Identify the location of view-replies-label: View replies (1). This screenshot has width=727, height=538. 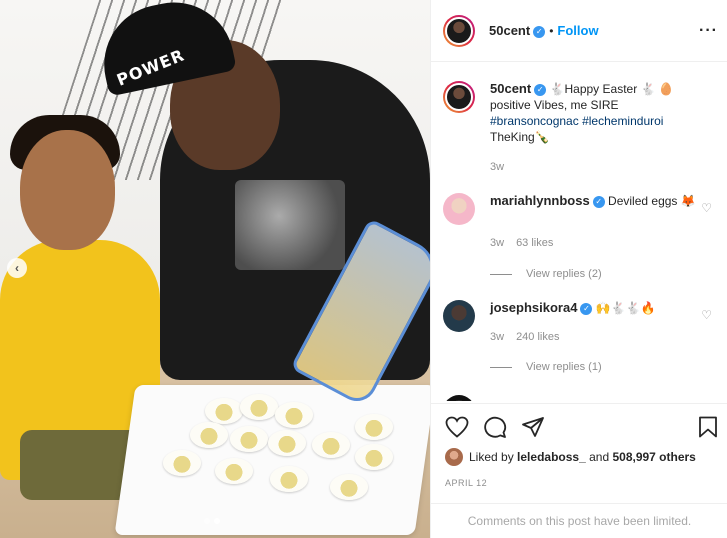
(564, 367).